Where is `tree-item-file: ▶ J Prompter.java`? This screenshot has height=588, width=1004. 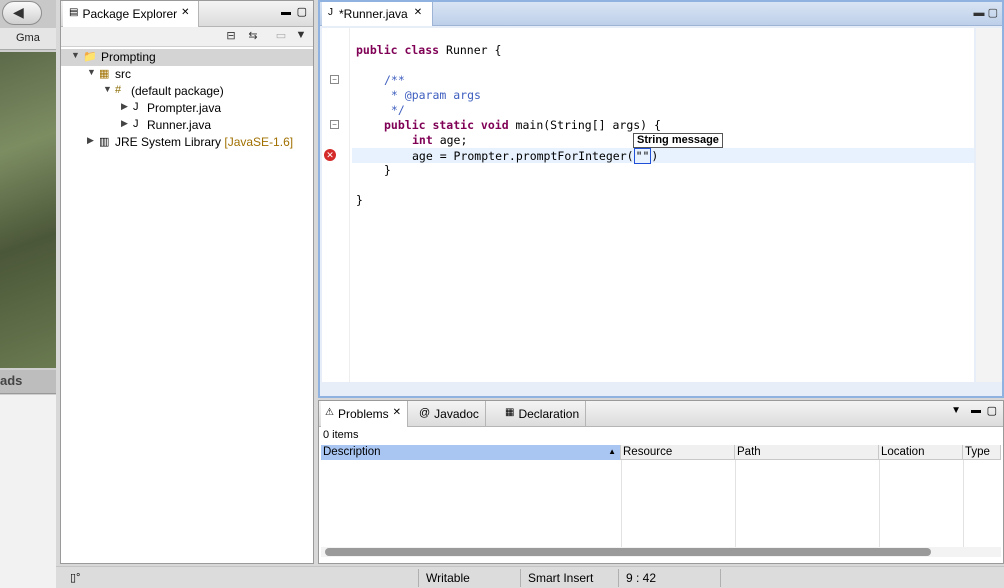
tree-item-file: ▶ J Prompter.java is located at coordinates (187, 108).